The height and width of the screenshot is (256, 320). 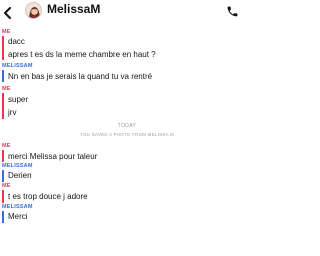 What do you see at coordinates (48, 196) in the screenshot?
I see `chat-message: t es trop douce j adore` at bounding box center [48, 196].